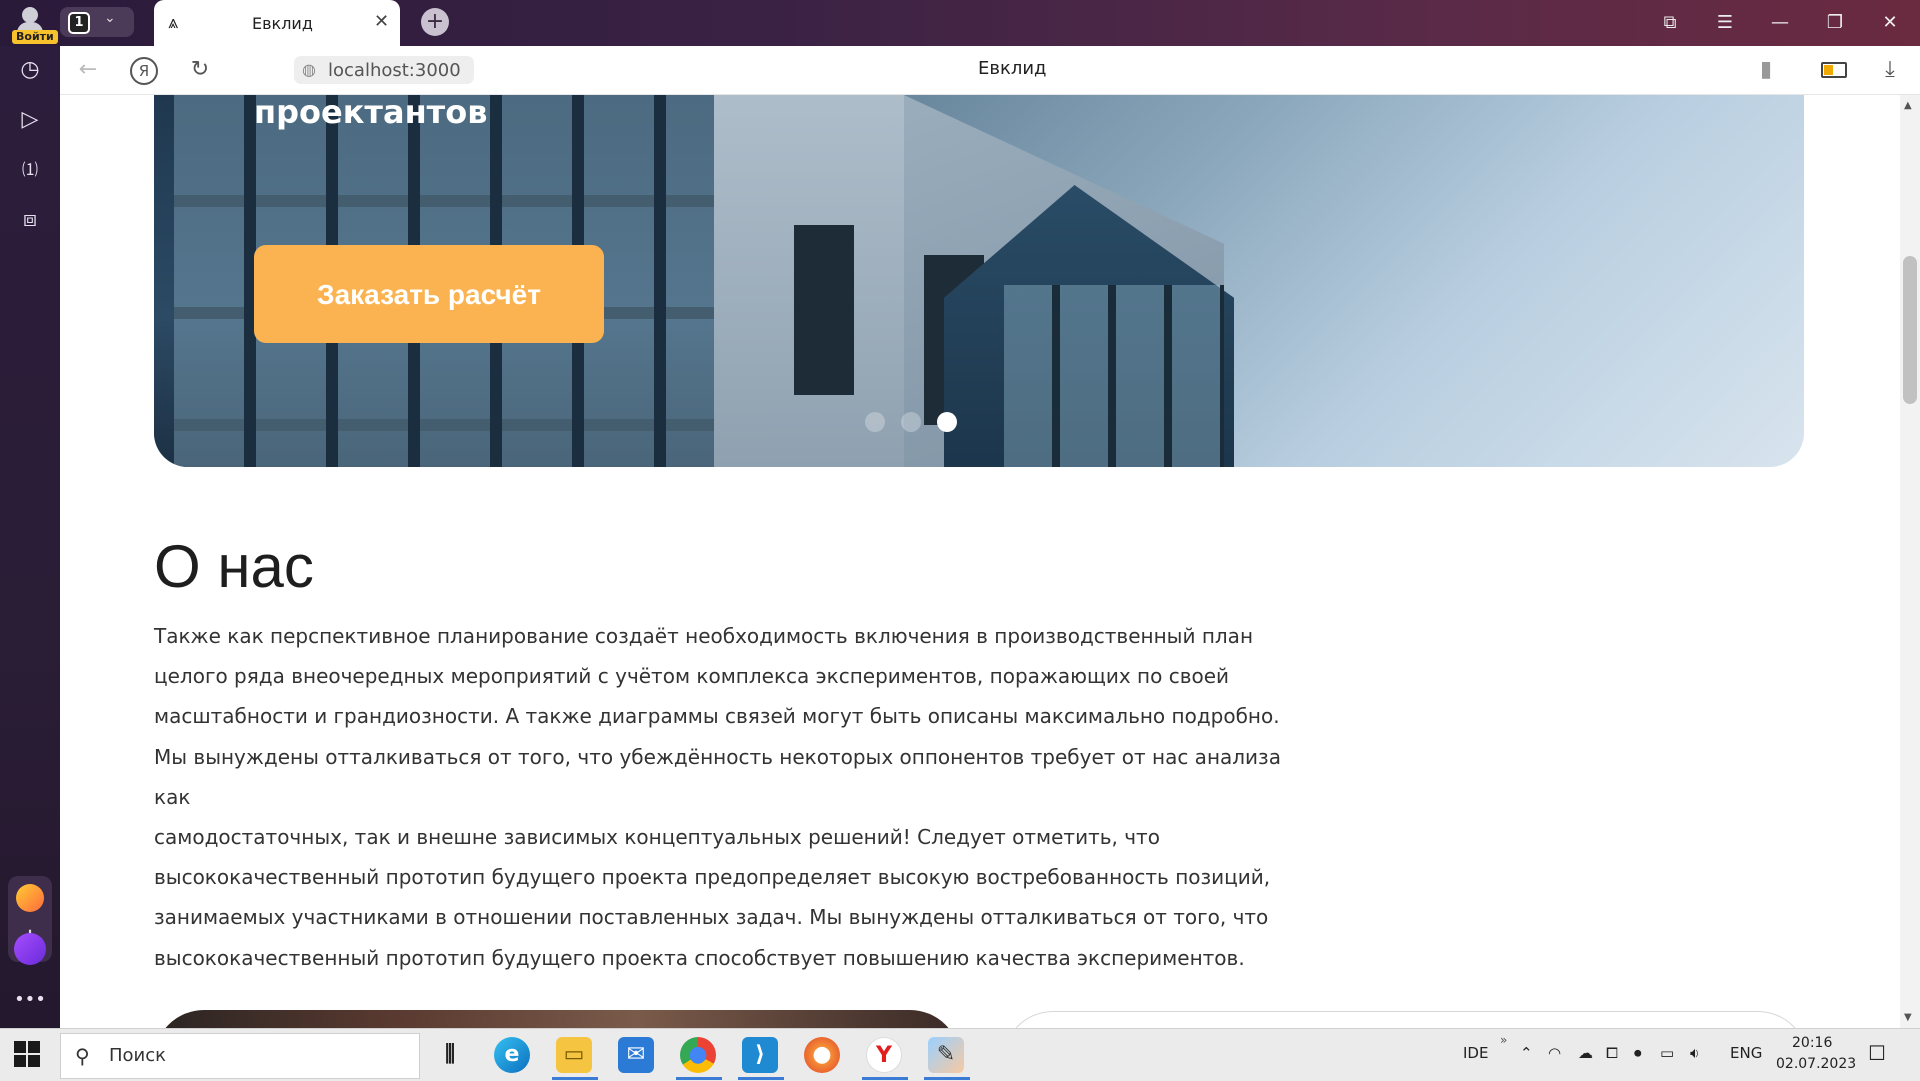  What do you see at coordinates (1638, 1053) in the screenshot?
I see `microphone-icon: ⏺` at bounding box center [1638, 1053].